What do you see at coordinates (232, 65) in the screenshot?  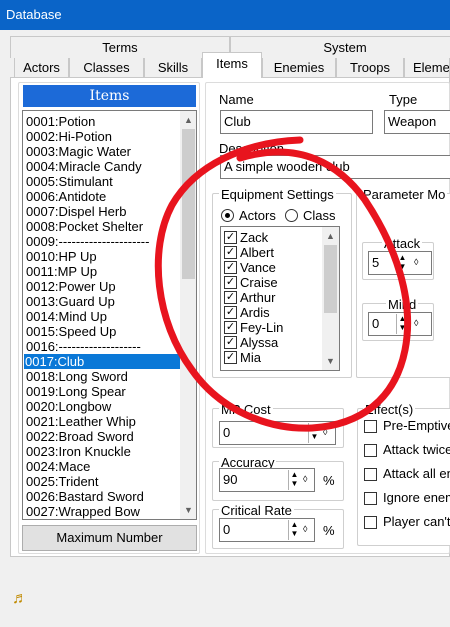 I see `tab-items: Items` at bounding box center [232, 65].